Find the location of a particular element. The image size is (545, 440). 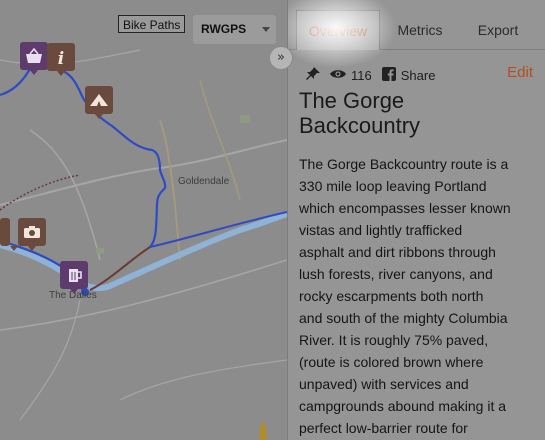

tab-export: Export is located at coordinates (498, 30).